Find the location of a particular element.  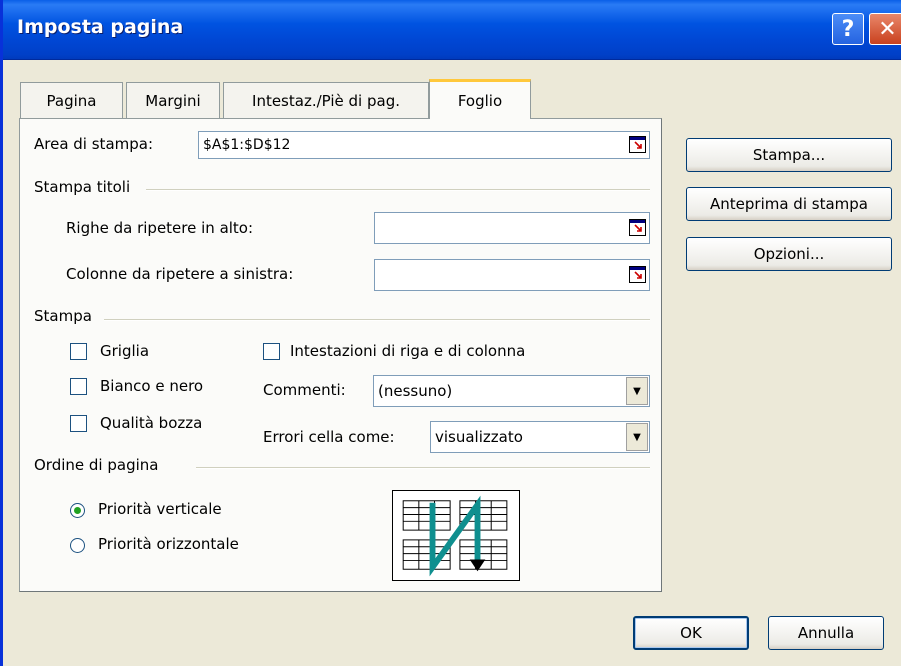

print-preview-button-label: Anteprima di stampa is located at coordinates (789, 204).